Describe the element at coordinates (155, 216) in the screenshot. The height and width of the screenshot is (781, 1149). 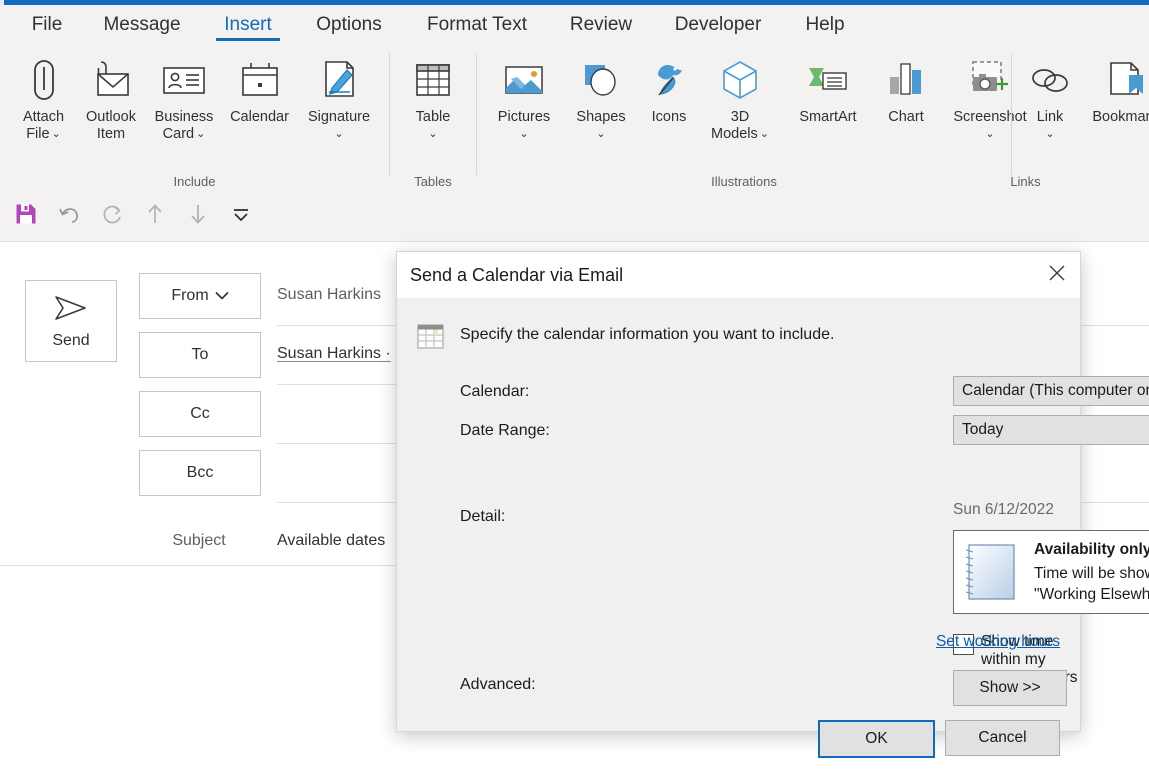
I see `qat-previous-button` at that location.